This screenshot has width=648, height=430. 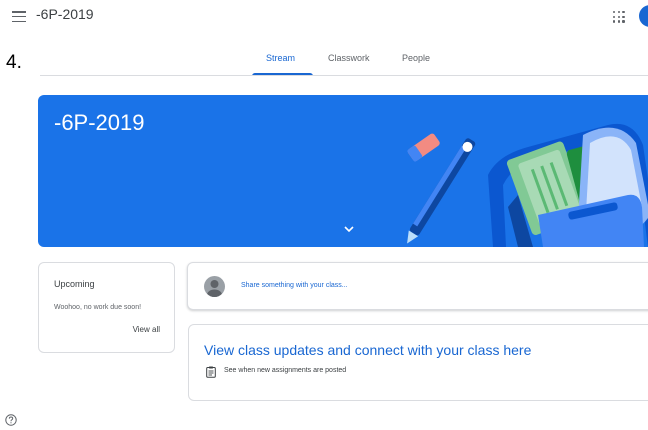 I want to click on user-avatar-icon, so click(x=214, y=286).